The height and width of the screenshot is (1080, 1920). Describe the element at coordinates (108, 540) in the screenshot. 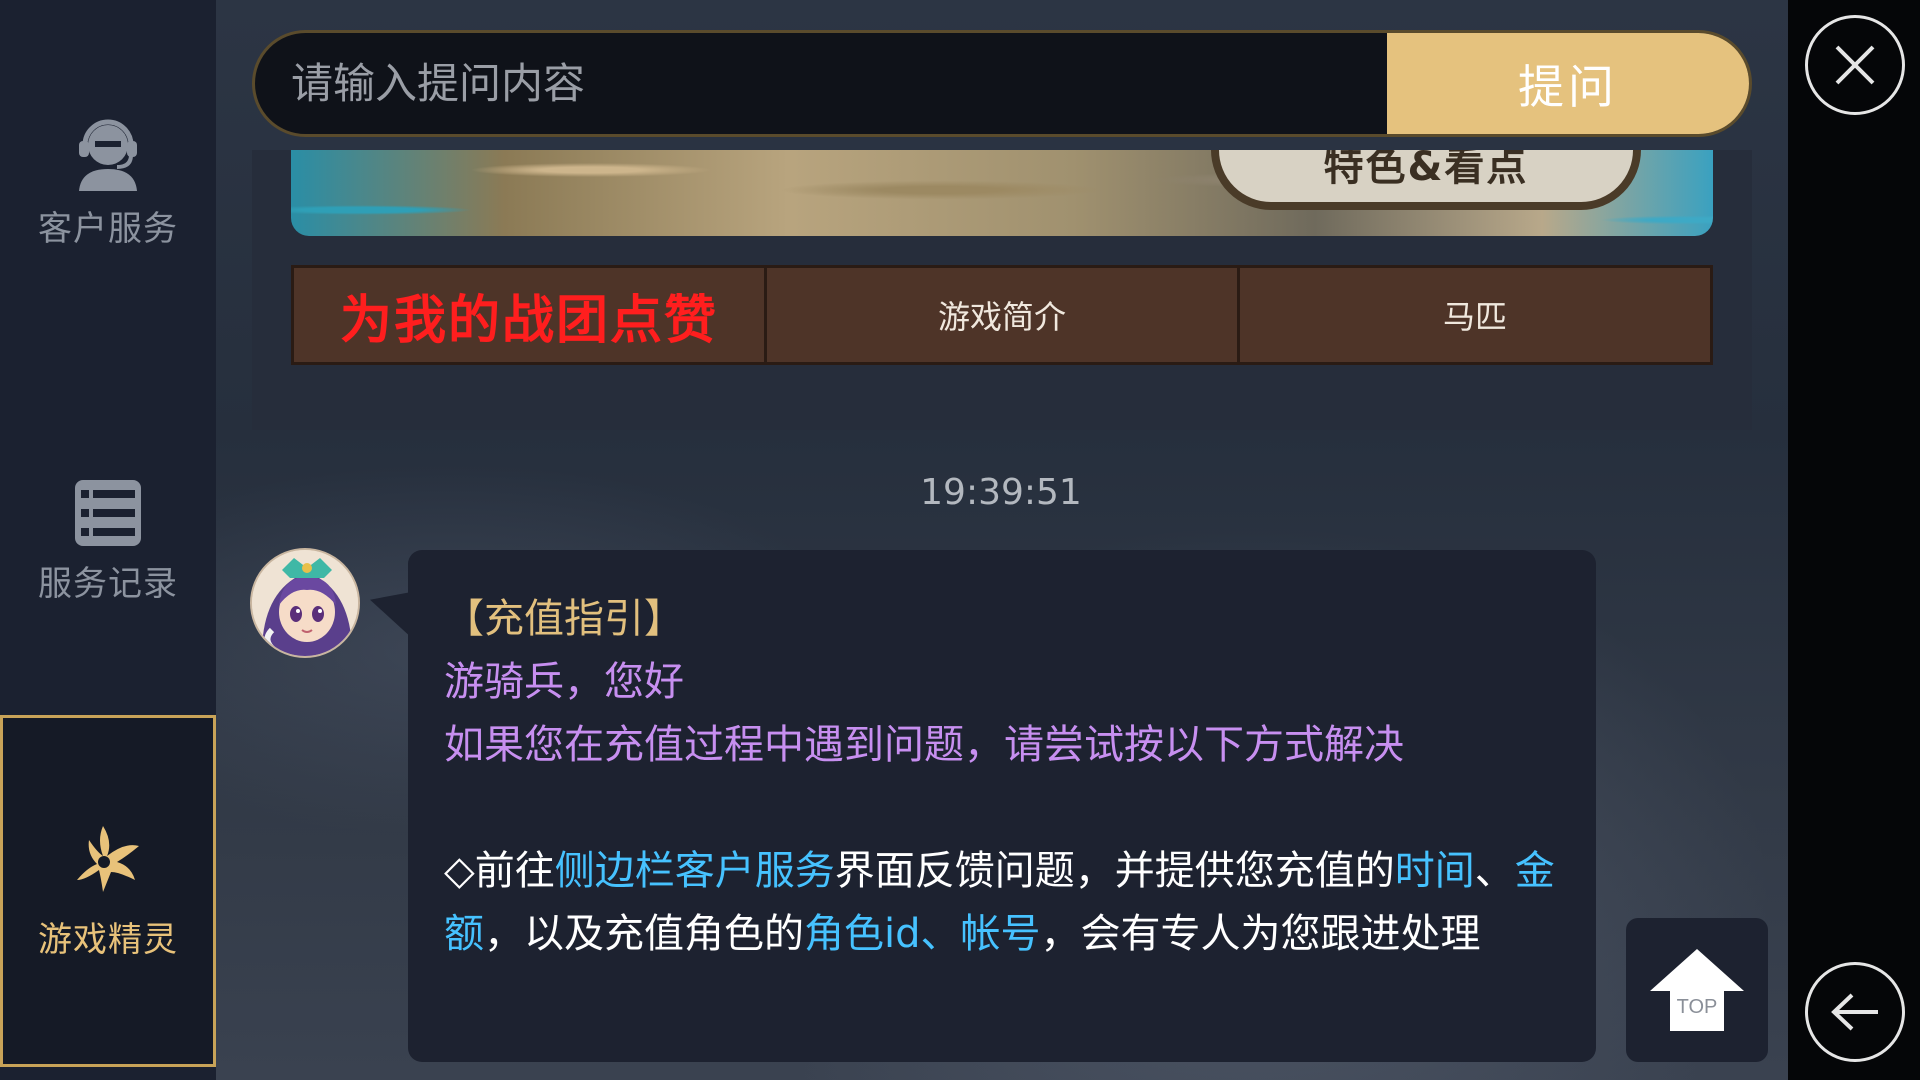

I see `sidebar: 客户服务 服务记录 游戏精灵` at that location.